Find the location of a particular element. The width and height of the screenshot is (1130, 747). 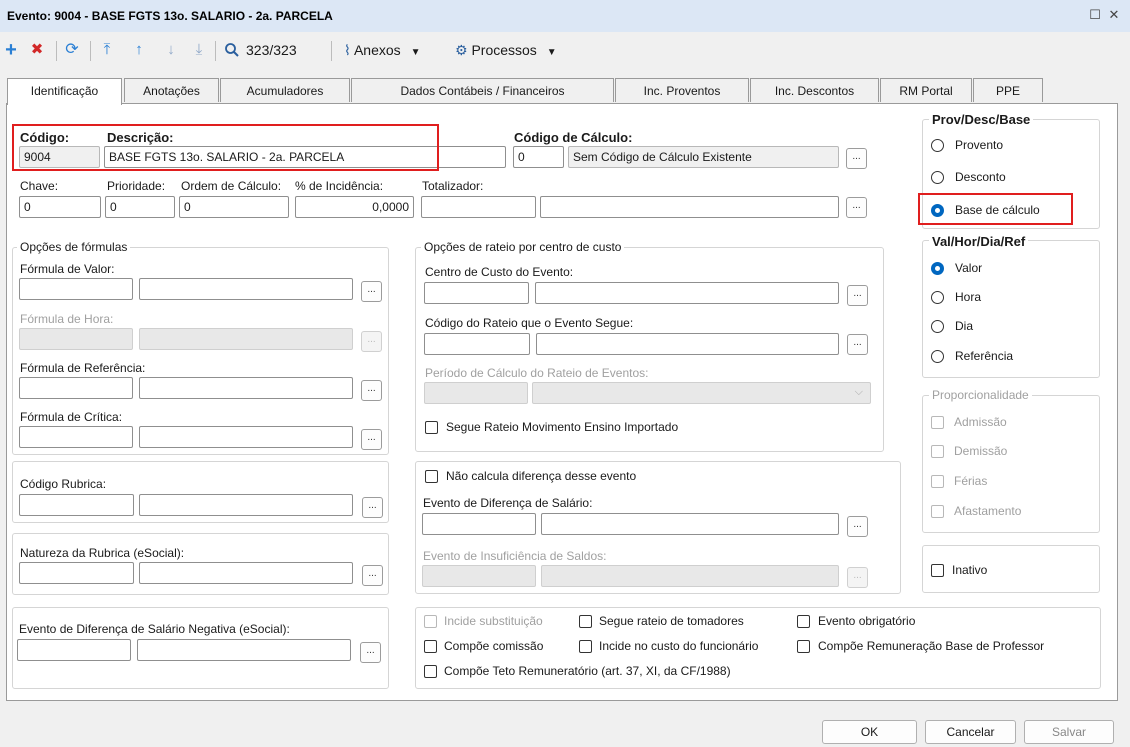

formula-referencia-code-field is located at coordinates (76, 388).